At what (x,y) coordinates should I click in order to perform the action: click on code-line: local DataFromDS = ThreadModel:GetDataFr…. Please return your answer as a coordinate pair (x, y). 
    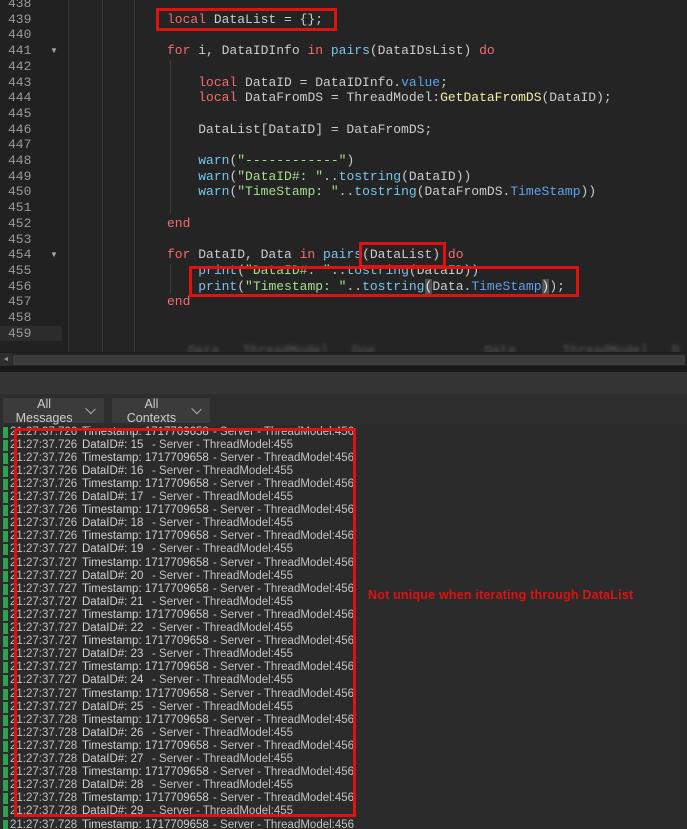
    Looking at the image, I should click on (389, 98).